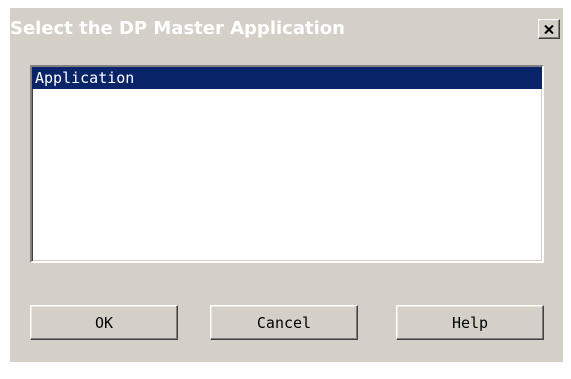 This screenshot has width=571, height=379. What do you see at coordinates (104, 322) in the screenshot?
I see `ok-button: OK` at bounding box center [104, 322].